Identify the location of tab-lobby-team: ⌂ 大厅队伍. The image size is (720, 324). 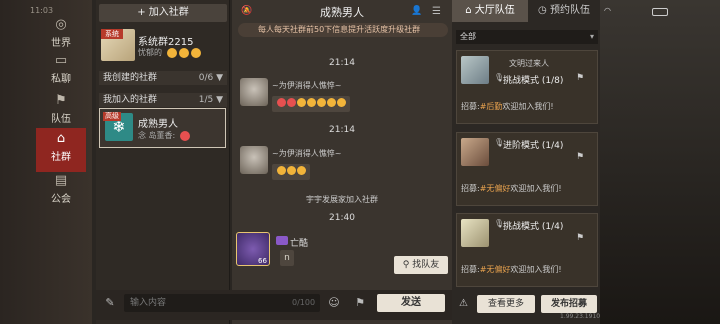
(490, 11).